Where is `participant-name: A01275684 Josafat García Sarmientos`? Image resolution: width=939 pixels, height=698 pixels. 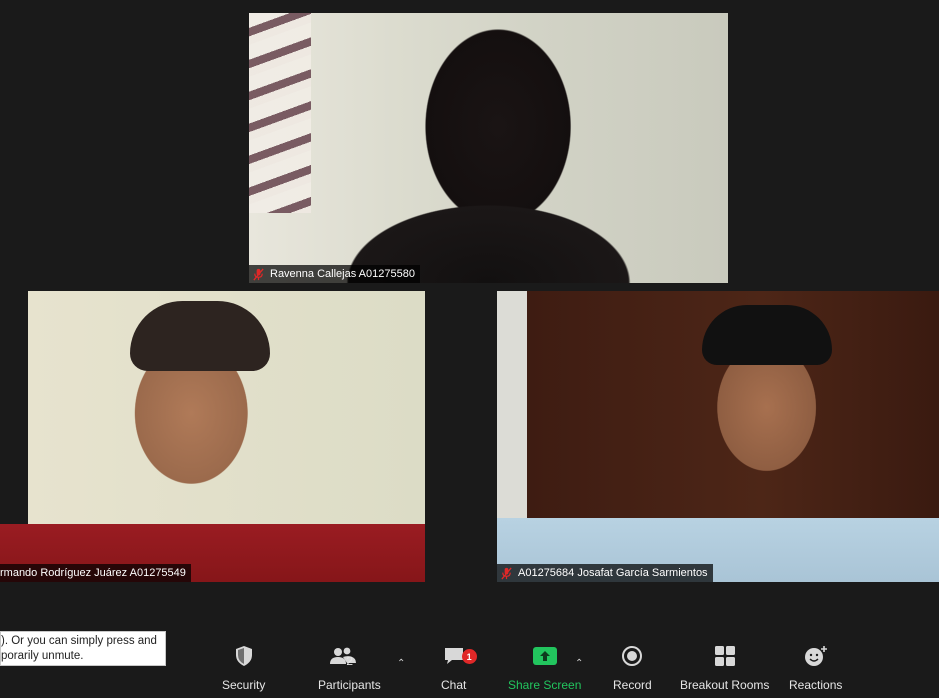
participant-name: A01275684 Josafat García Sarmientos is located at coordinates (613, 573).